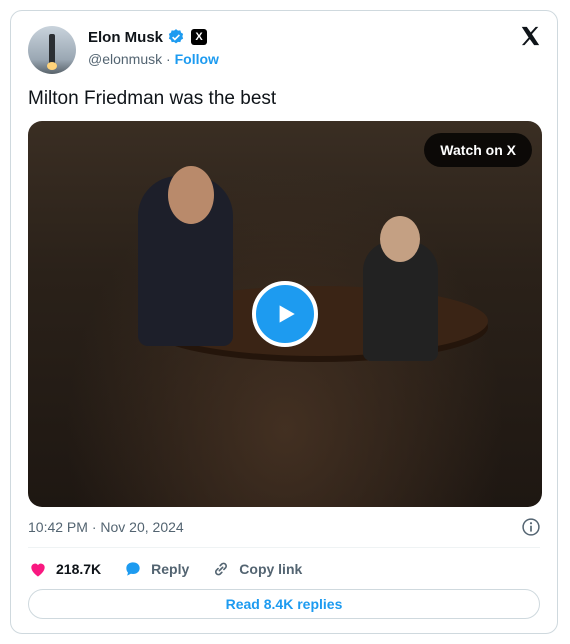 The image size is (570, 644). I want to click on reply-icon, so click(133, 569).